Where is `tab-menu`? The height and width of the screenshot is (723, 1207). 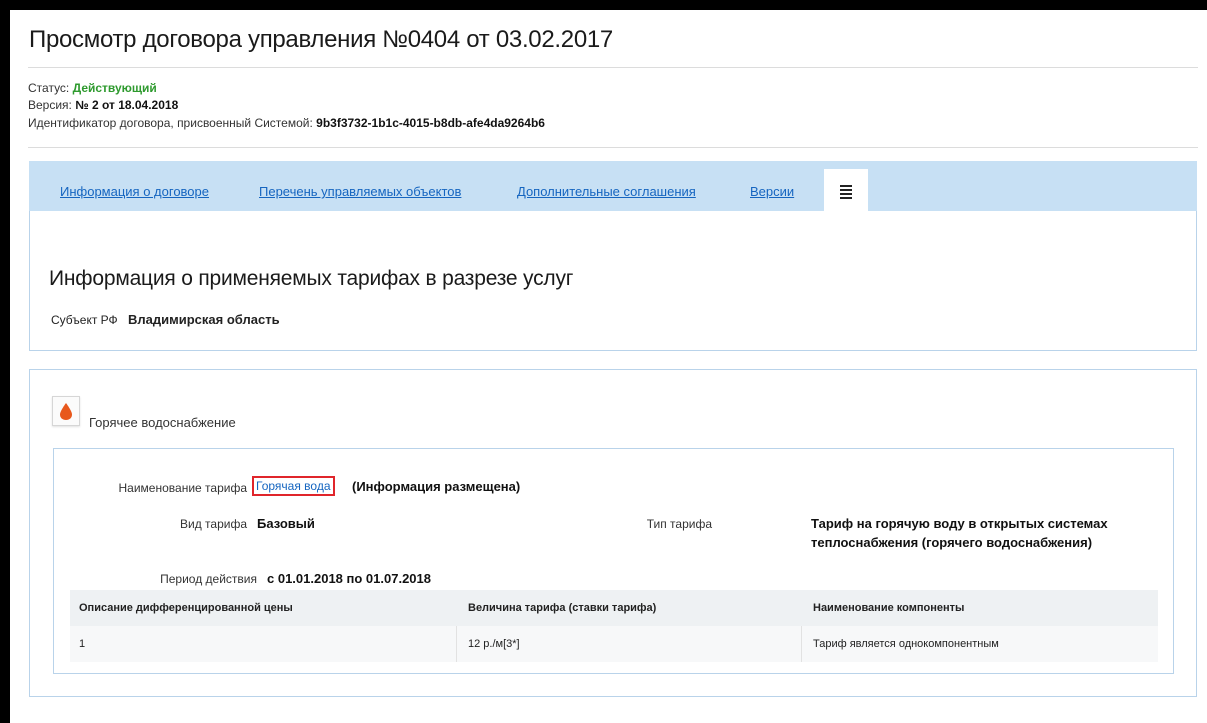
tab-menu is located at coordinates (846, 190).